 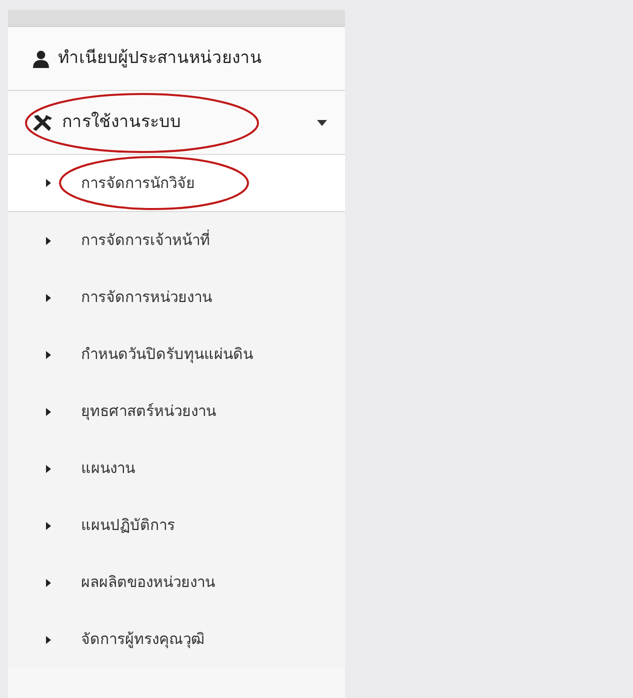 I want to click on caret-down-icon, so click(x=322, y=123).